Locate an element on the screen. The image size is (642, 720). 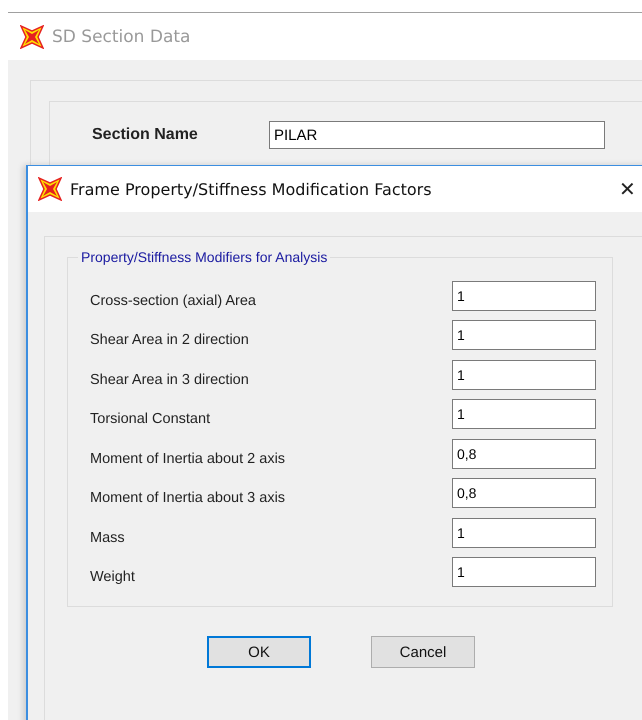
field-label: Section Name is located at coordinates (145, 135).